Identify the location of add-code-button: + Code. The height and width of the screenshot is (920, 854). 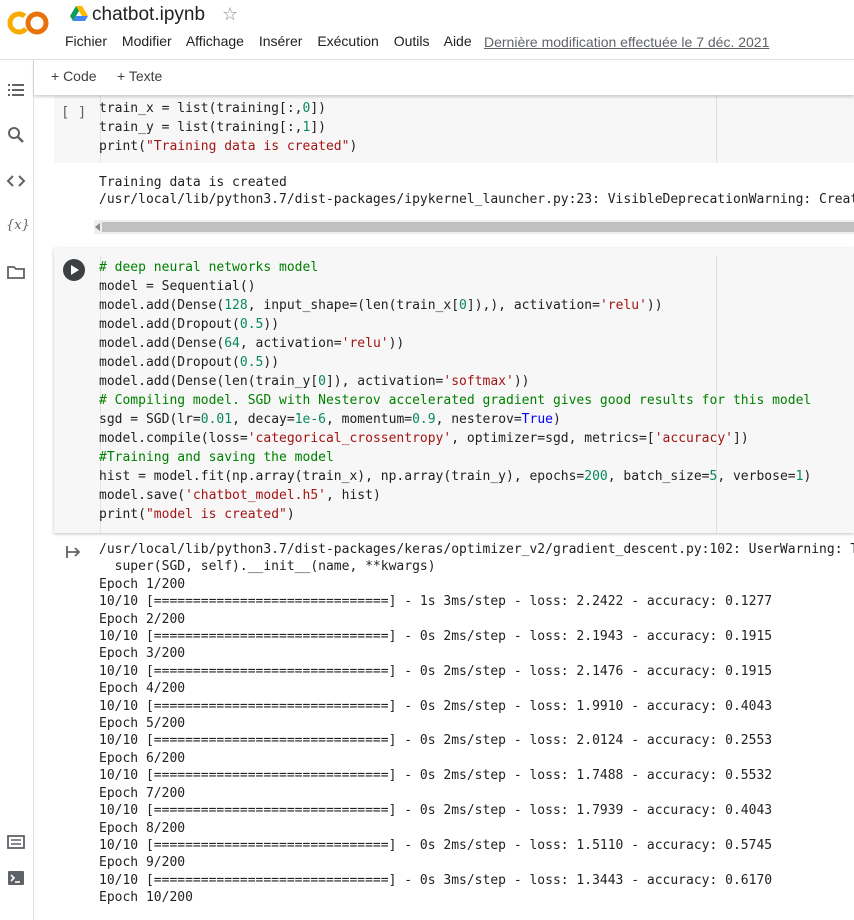
(74, 76).